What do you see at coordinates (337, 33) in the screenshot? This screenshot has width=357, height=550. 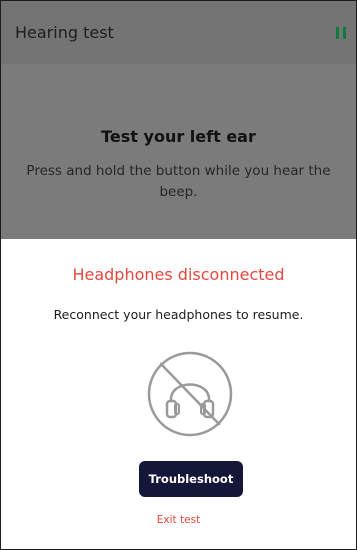 I see `pause-bar-left` at bounding box center [337, 33].